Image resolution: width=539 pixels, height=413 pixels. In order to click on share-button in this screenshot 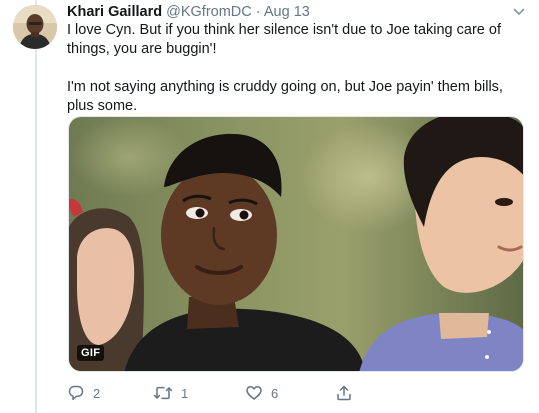, I will do `click(344, 393)`.